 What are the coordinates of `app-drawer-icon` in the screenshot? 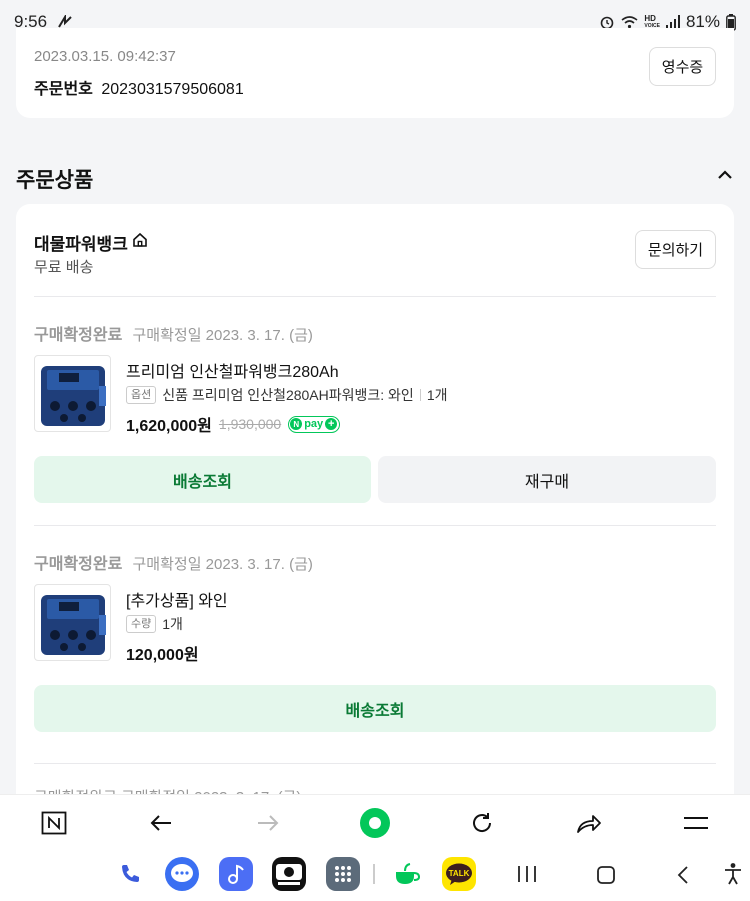 It's located at (343, 874).